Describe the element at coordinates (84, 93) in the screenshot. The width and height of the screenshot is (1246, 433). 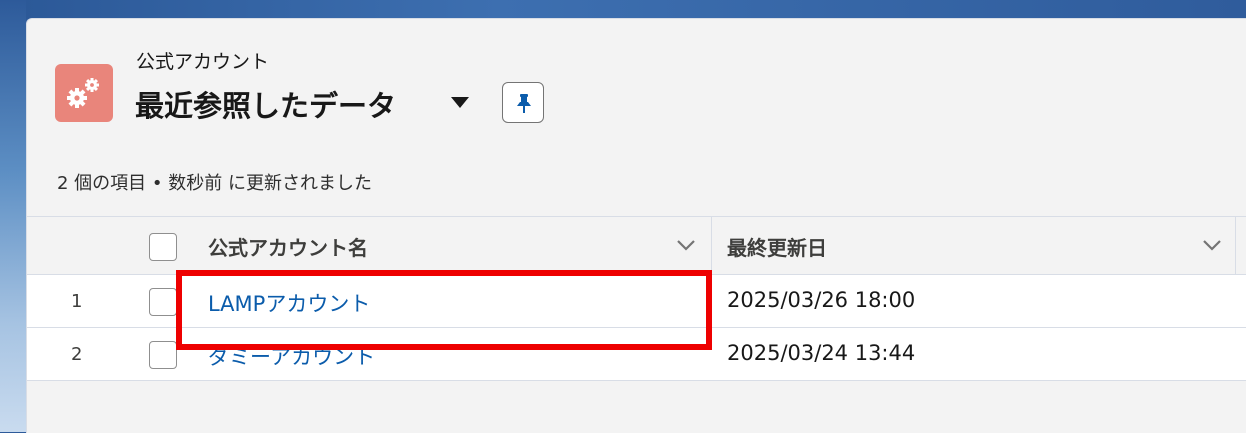
I see `gears-icon` at that location.